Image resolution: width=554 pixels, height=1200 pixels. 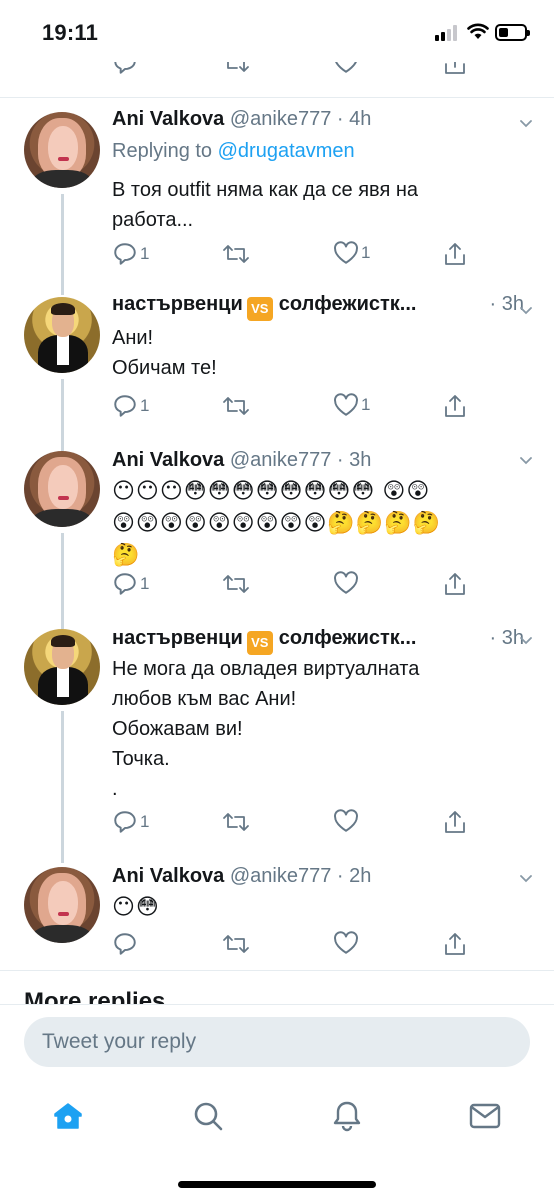 What do you see at coordinates (177, 729) in the screenshot?
I see `tweet-text-line: Обожавам ви!` at bounding box center [177, 729].